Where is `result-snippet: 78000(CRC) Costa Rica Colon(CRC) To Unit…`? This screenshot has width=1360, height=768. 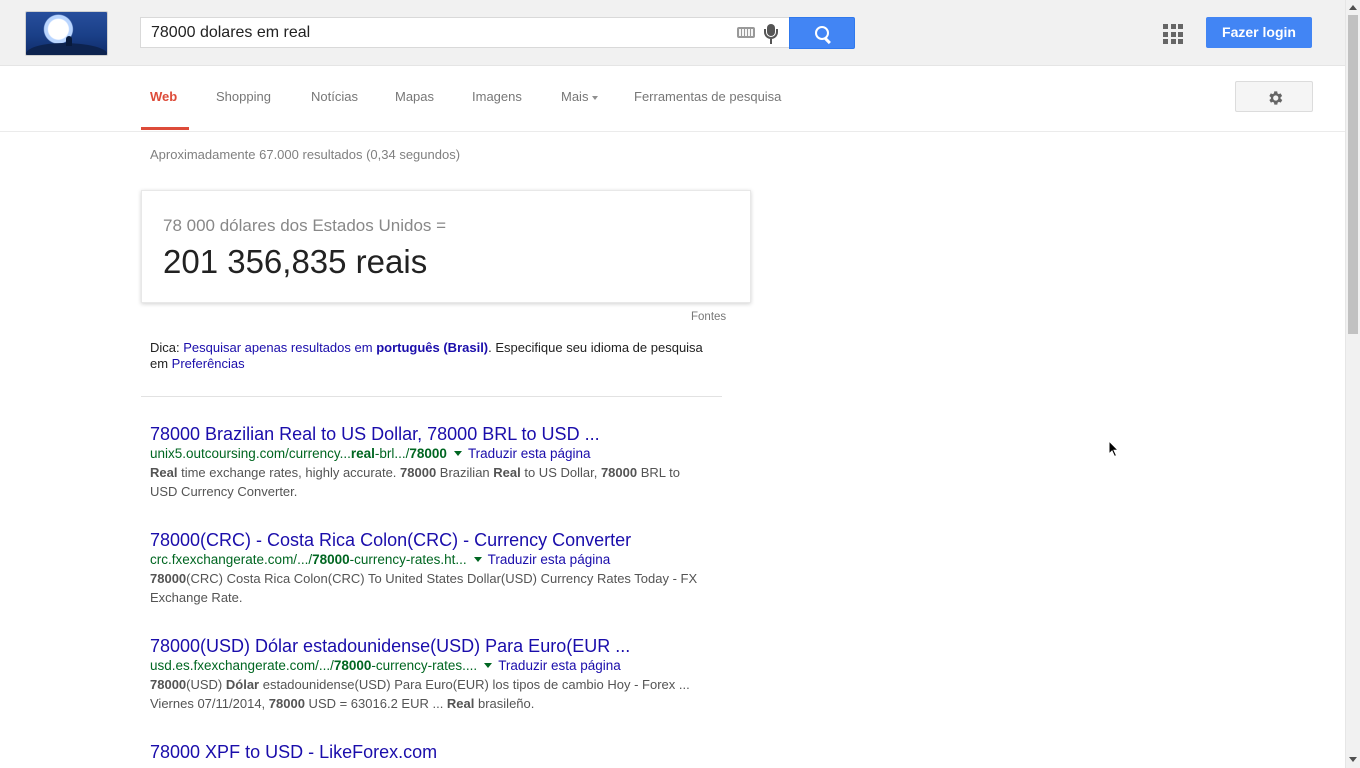
result-snippet: 78000(CRC) Costa Rica Colon(CRC) To Unit… is located at coordinates (430, 588).